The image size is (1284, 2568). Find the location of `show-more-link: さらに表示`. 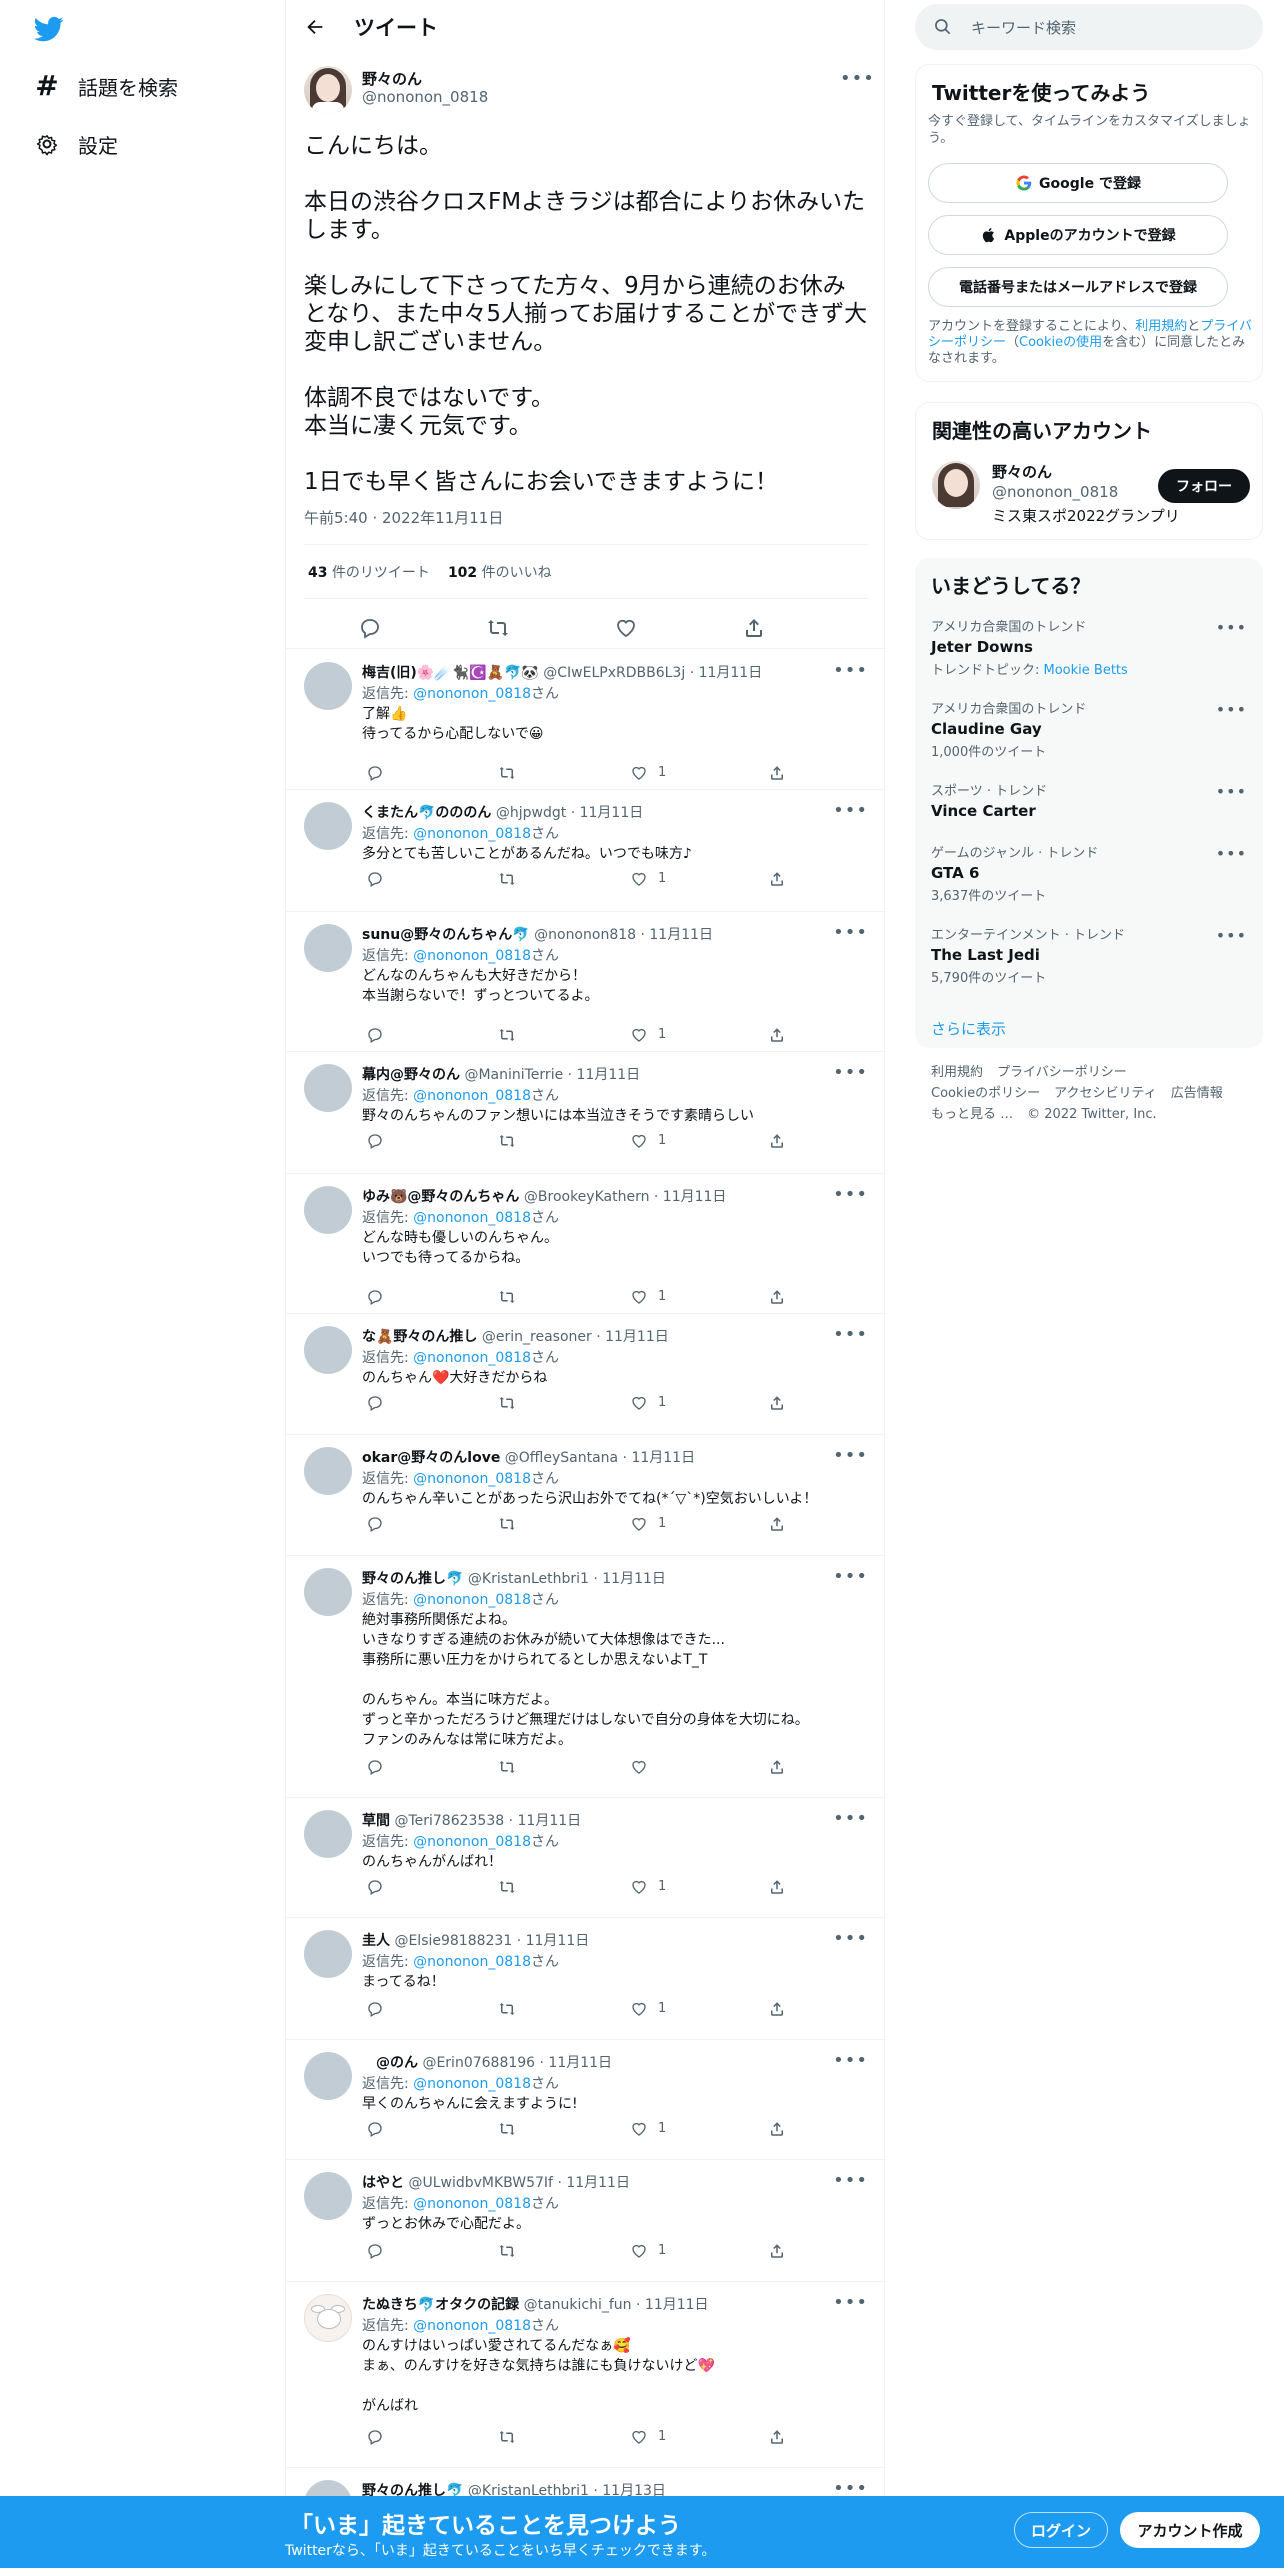

show-more-link: さらに表示 is located at coordinates (968, 1028).